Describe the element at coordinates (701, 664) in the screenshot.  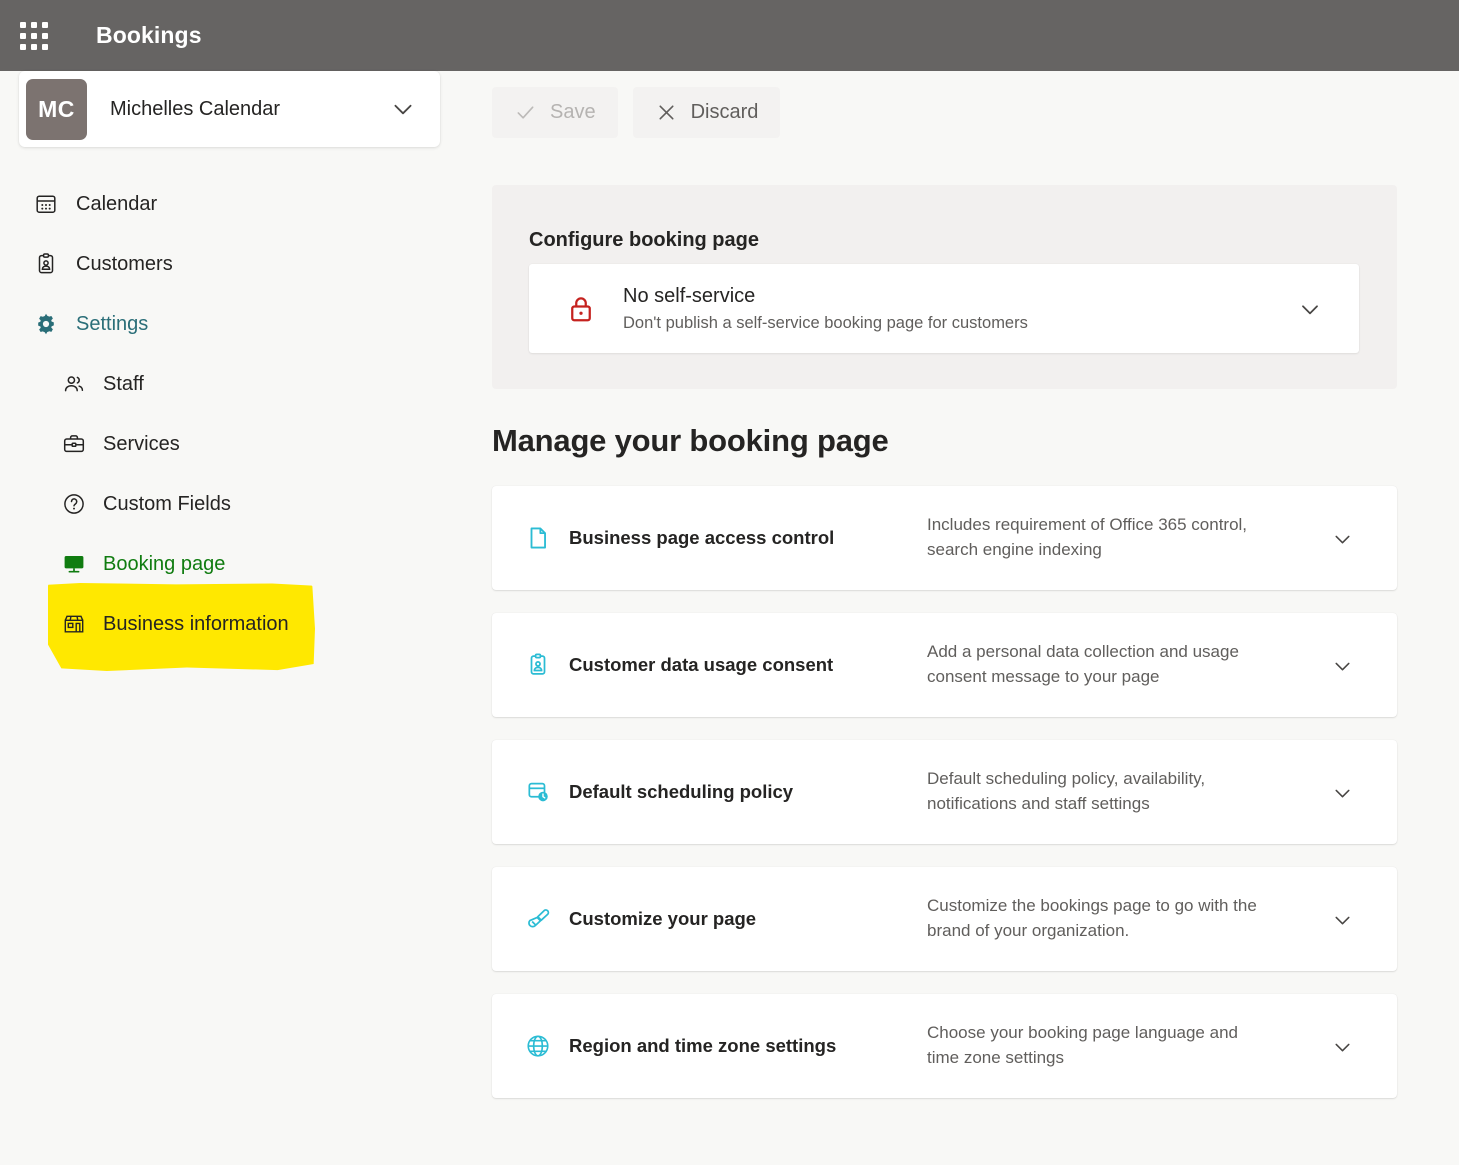
I see `card-title: Customer data usage consent` at that location.